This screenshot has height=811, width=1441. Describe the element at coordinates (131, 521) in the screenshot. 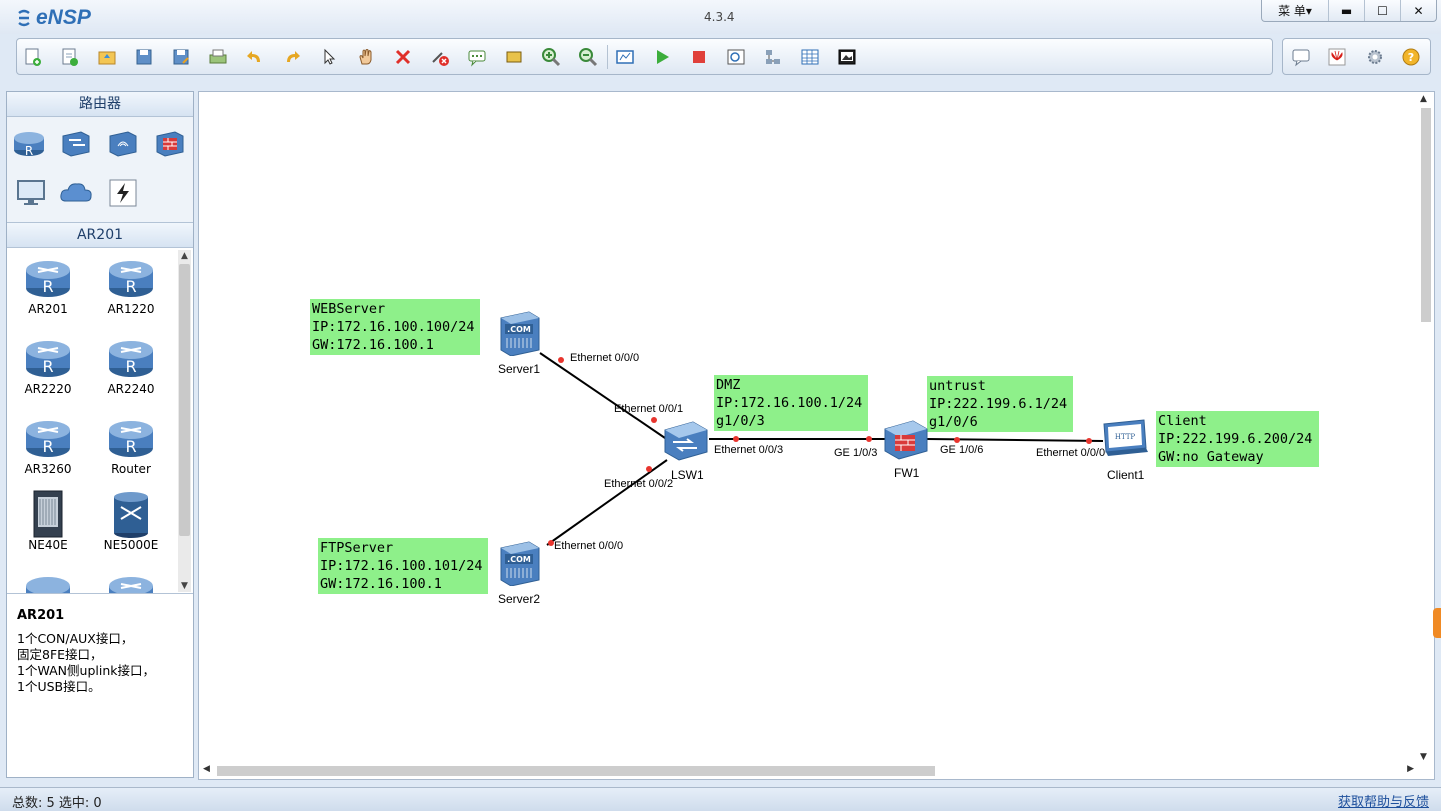

I see `device-item: NE5000E` at that location.